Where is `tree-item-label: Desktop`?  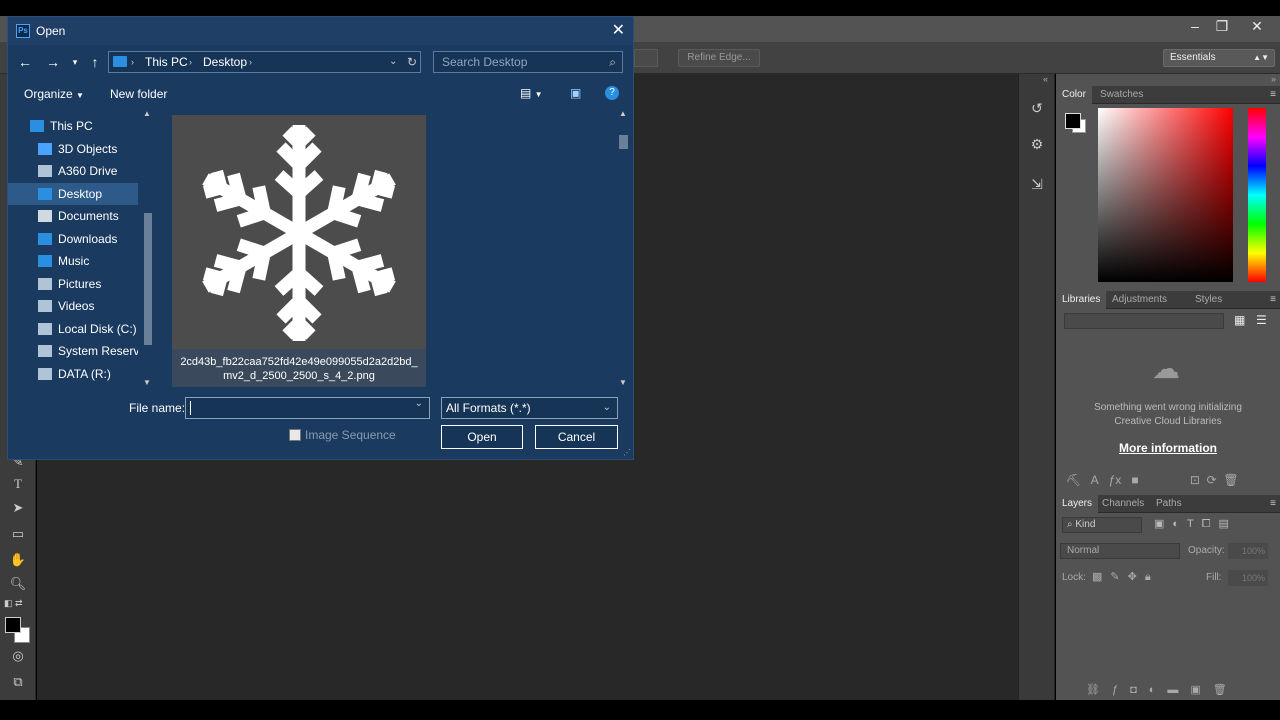
tree-item-label: Desktop is located at coordinates (80, 193).